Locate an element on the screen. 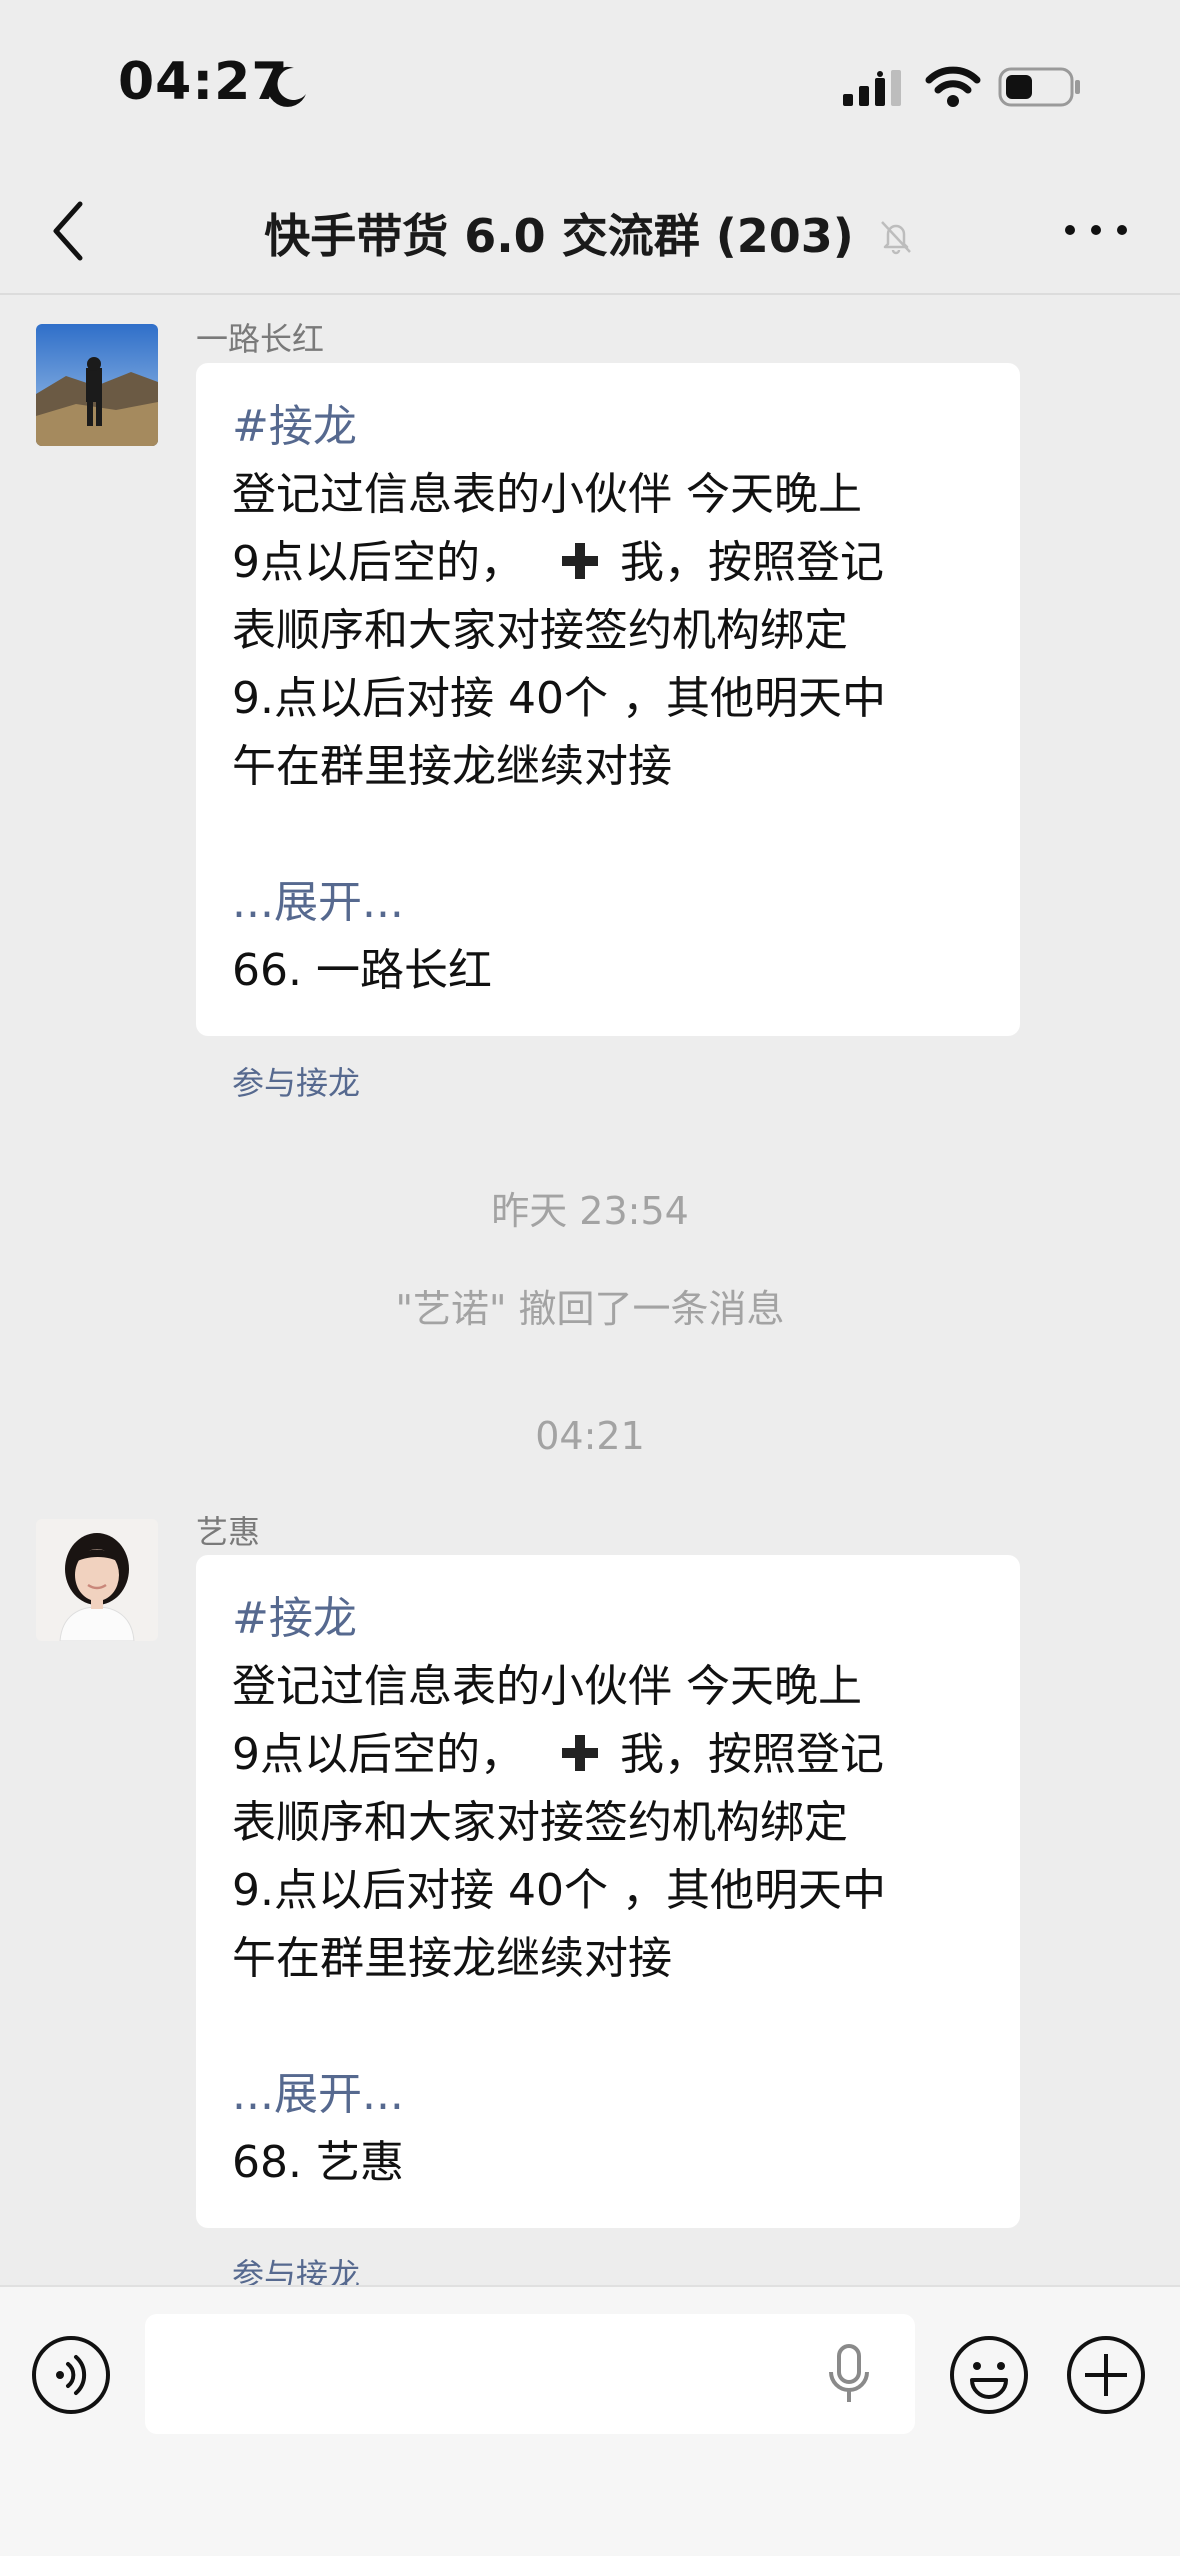  sender-name: 艺惠 is located at coordinates (228, 1532).